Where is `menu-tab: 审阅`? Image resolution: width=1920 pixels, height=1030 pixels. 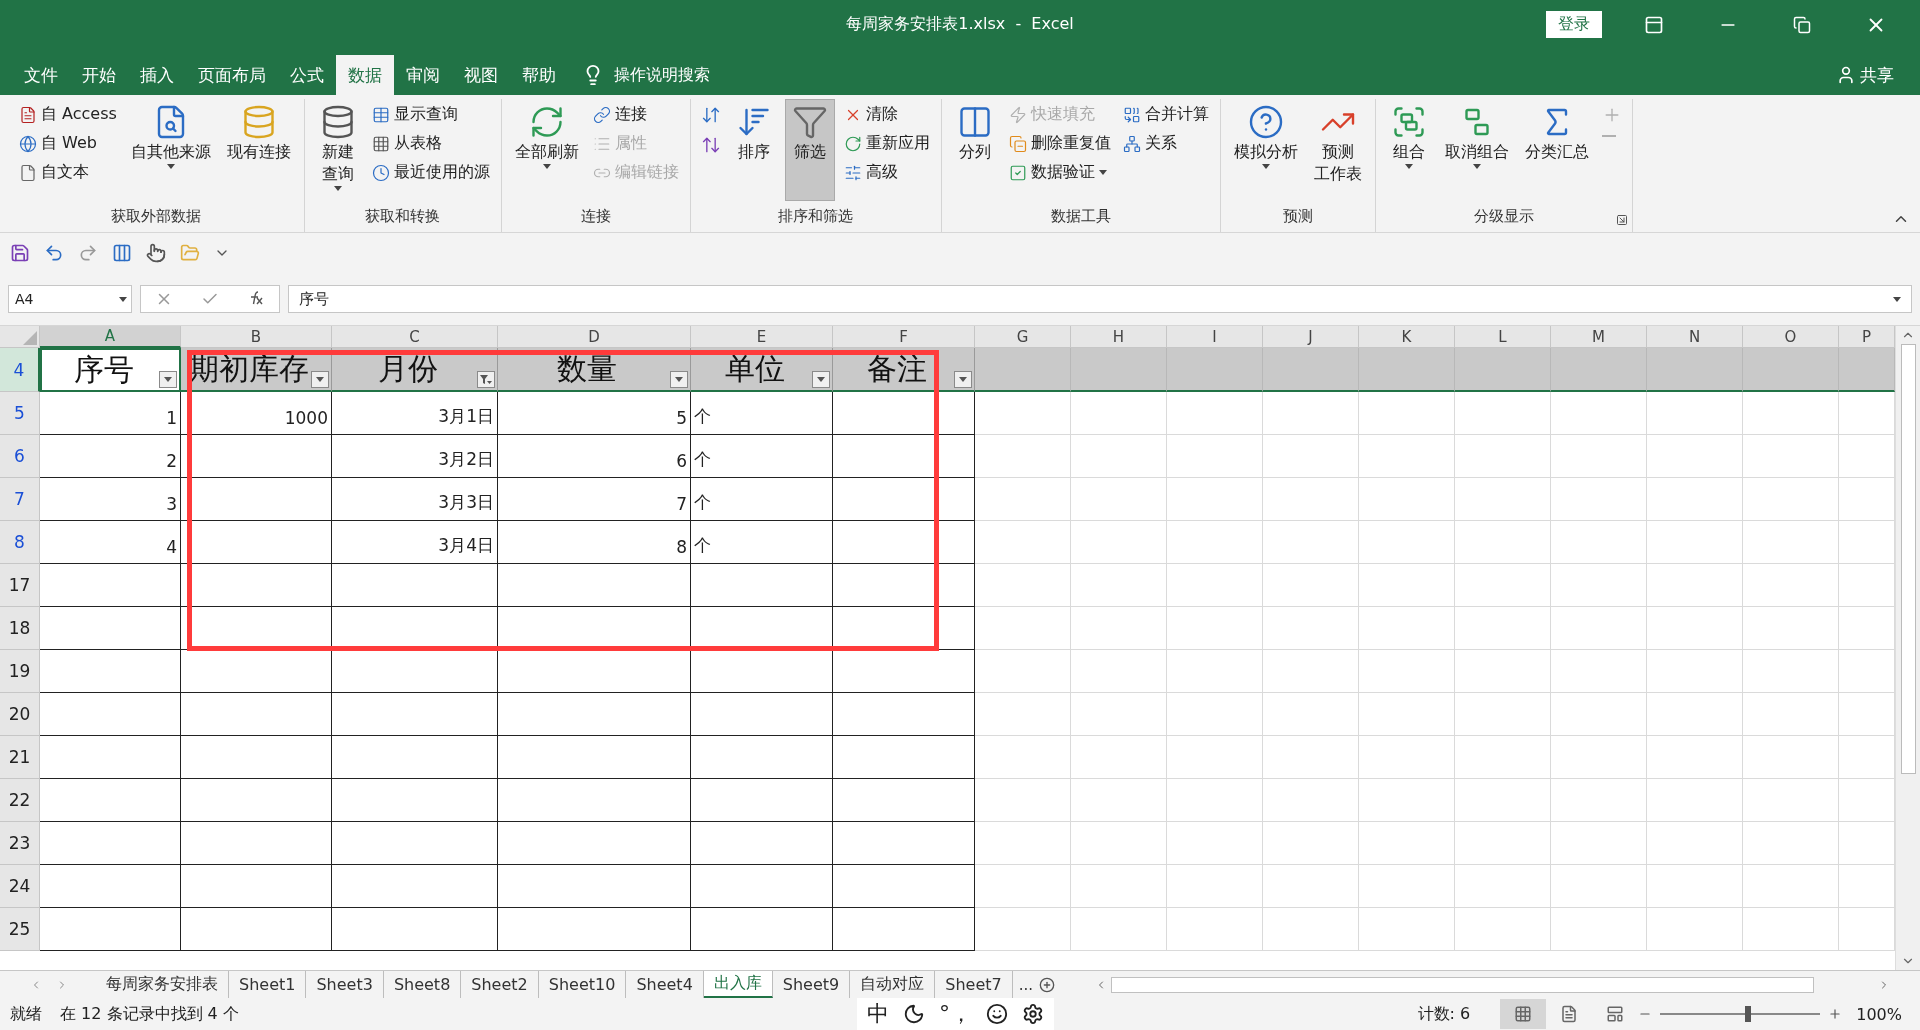 menu-tab: 审阅 is located at coordinates (423, 75).